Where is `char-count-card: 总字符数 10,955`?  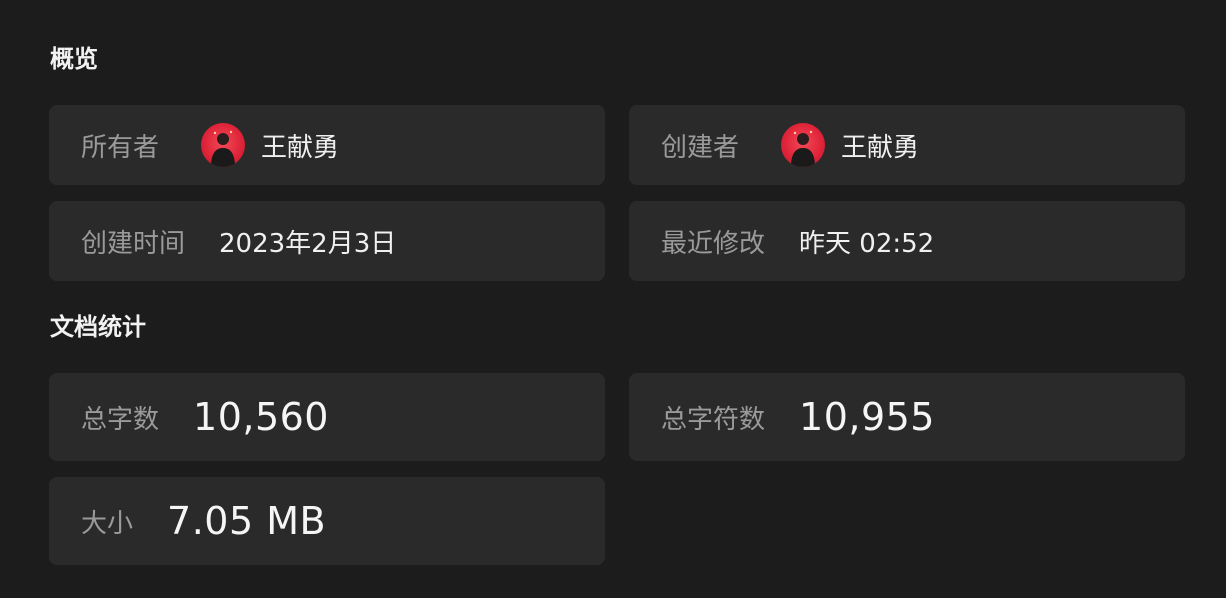 char-count-card: 总字符数 10,955 is located at coordinates (907, 417).